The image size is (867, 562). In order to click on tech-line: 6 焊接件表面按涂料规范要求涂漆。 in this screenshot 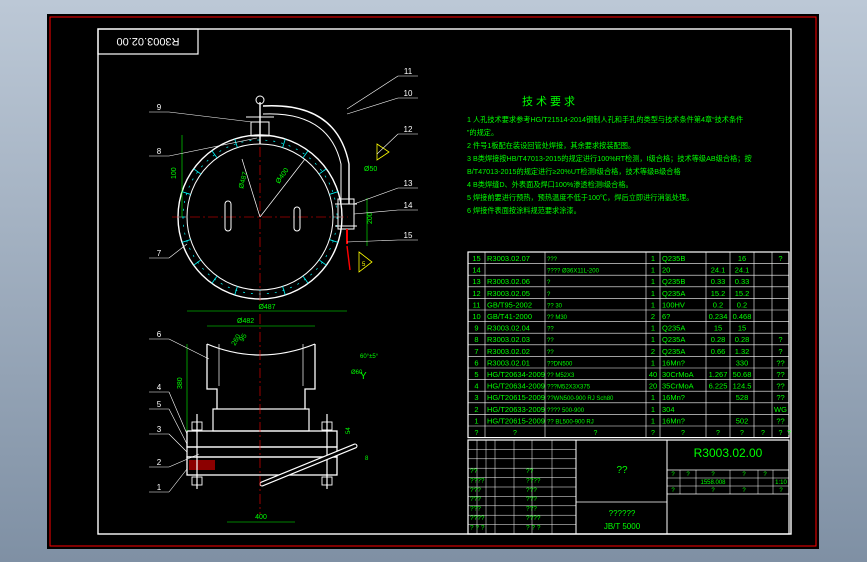, I will do `click(524, 210)`.